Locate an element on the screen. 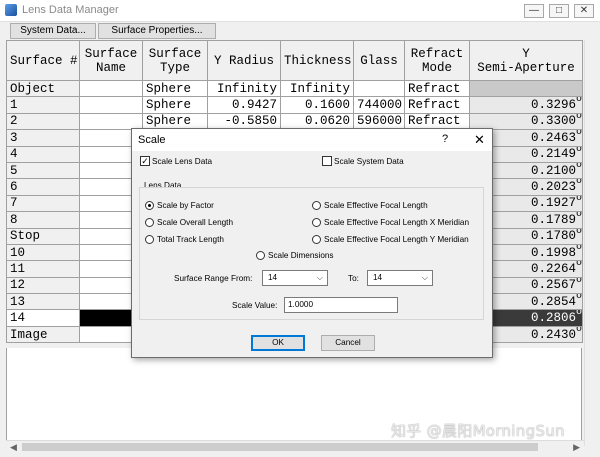  surface-cell: 12 is located at coordinates (43, 285).